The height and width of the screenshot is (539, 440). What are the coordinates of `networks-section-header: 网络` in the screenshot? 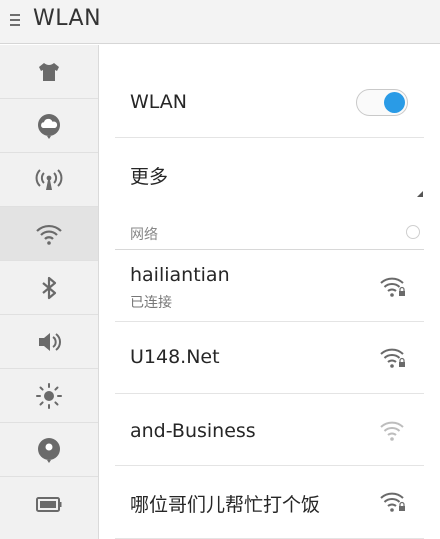 It's located at (269, 227).